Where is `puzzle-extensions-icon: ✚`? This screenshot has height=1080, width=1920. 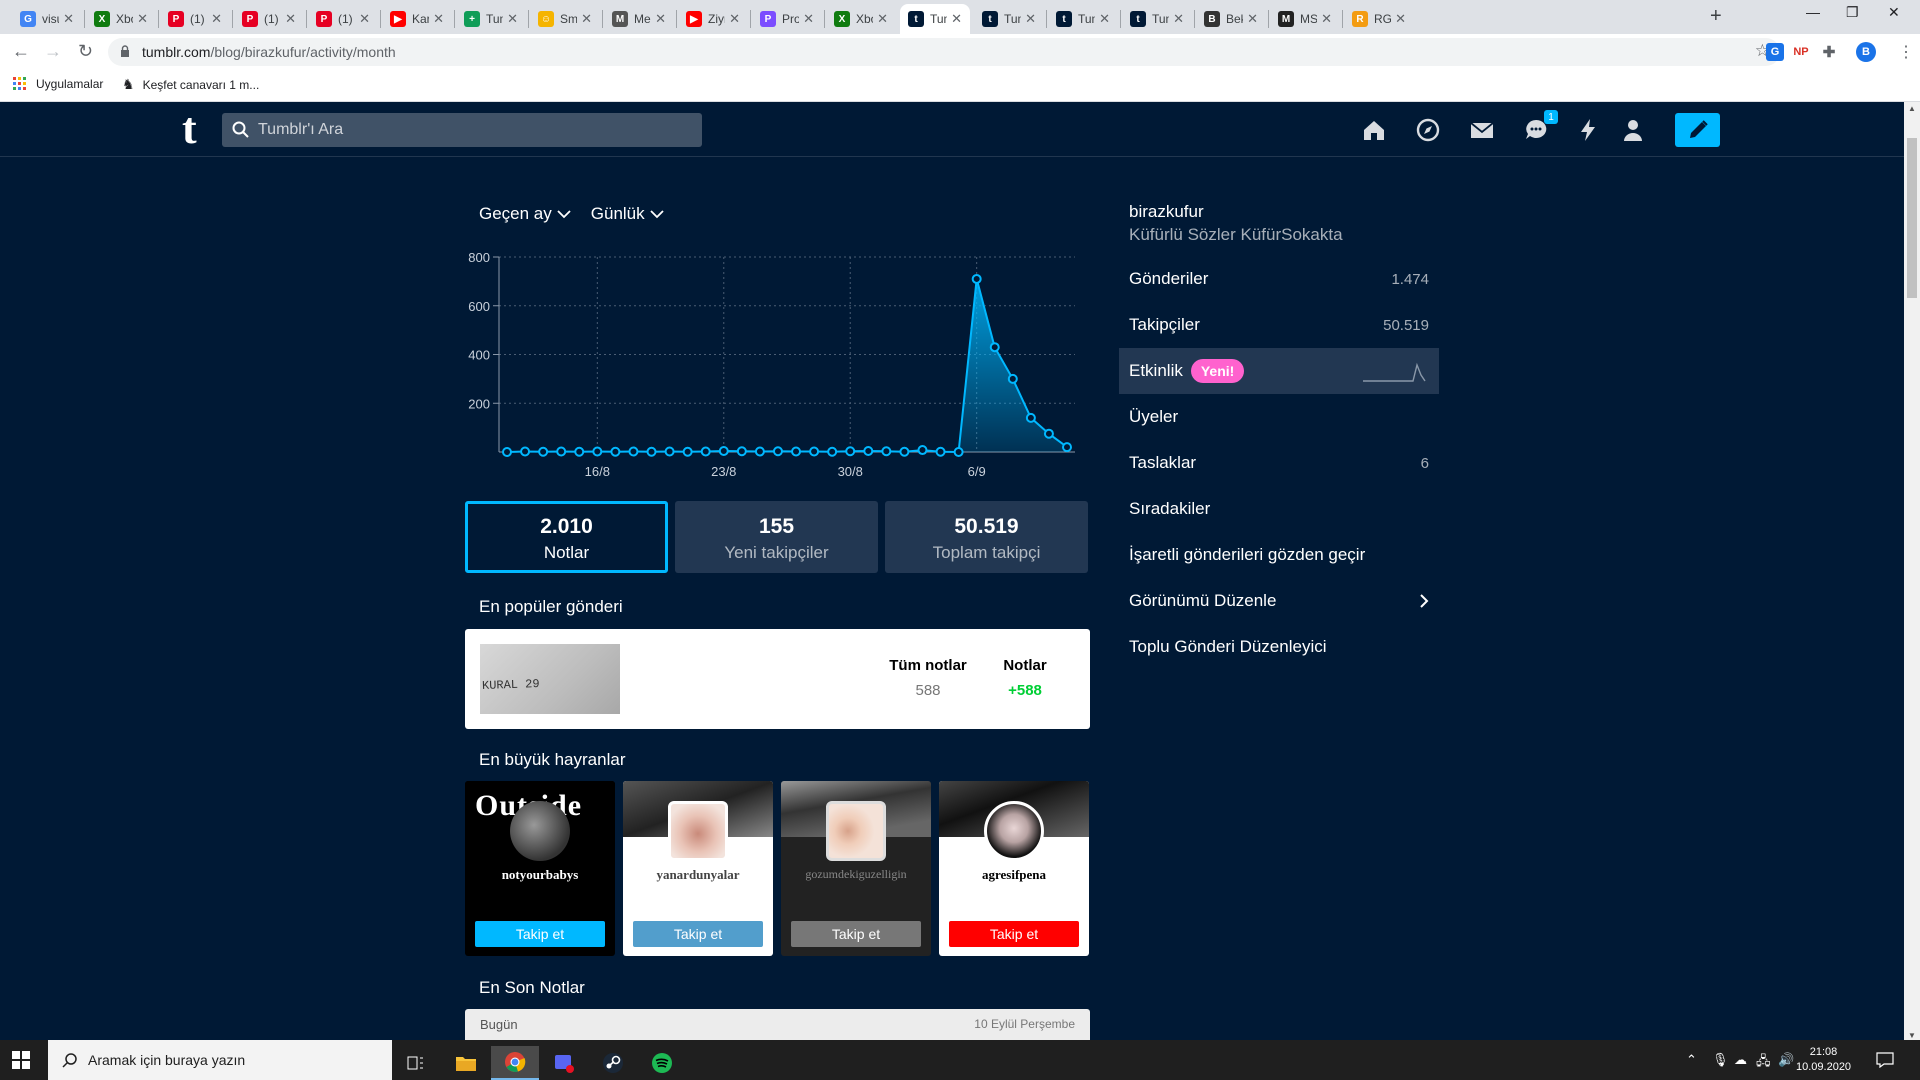
puzzle-extensions-icon: ✚ is located at coordinates (1829, 52).